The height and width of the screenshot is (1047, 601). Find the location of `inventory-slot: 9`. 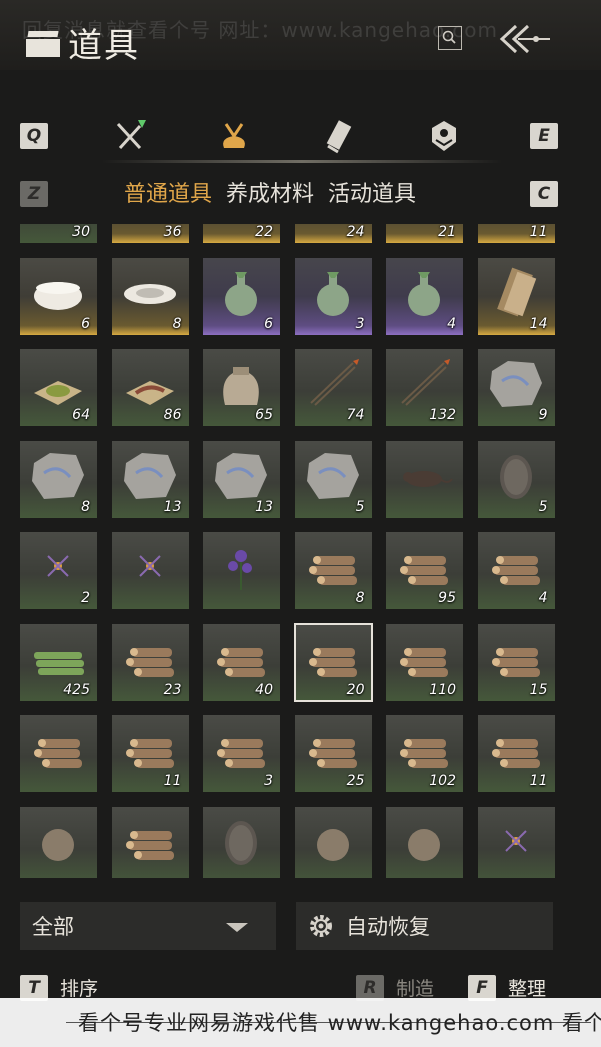

inventory-slot: 9 is located at coordinates (516, 387).